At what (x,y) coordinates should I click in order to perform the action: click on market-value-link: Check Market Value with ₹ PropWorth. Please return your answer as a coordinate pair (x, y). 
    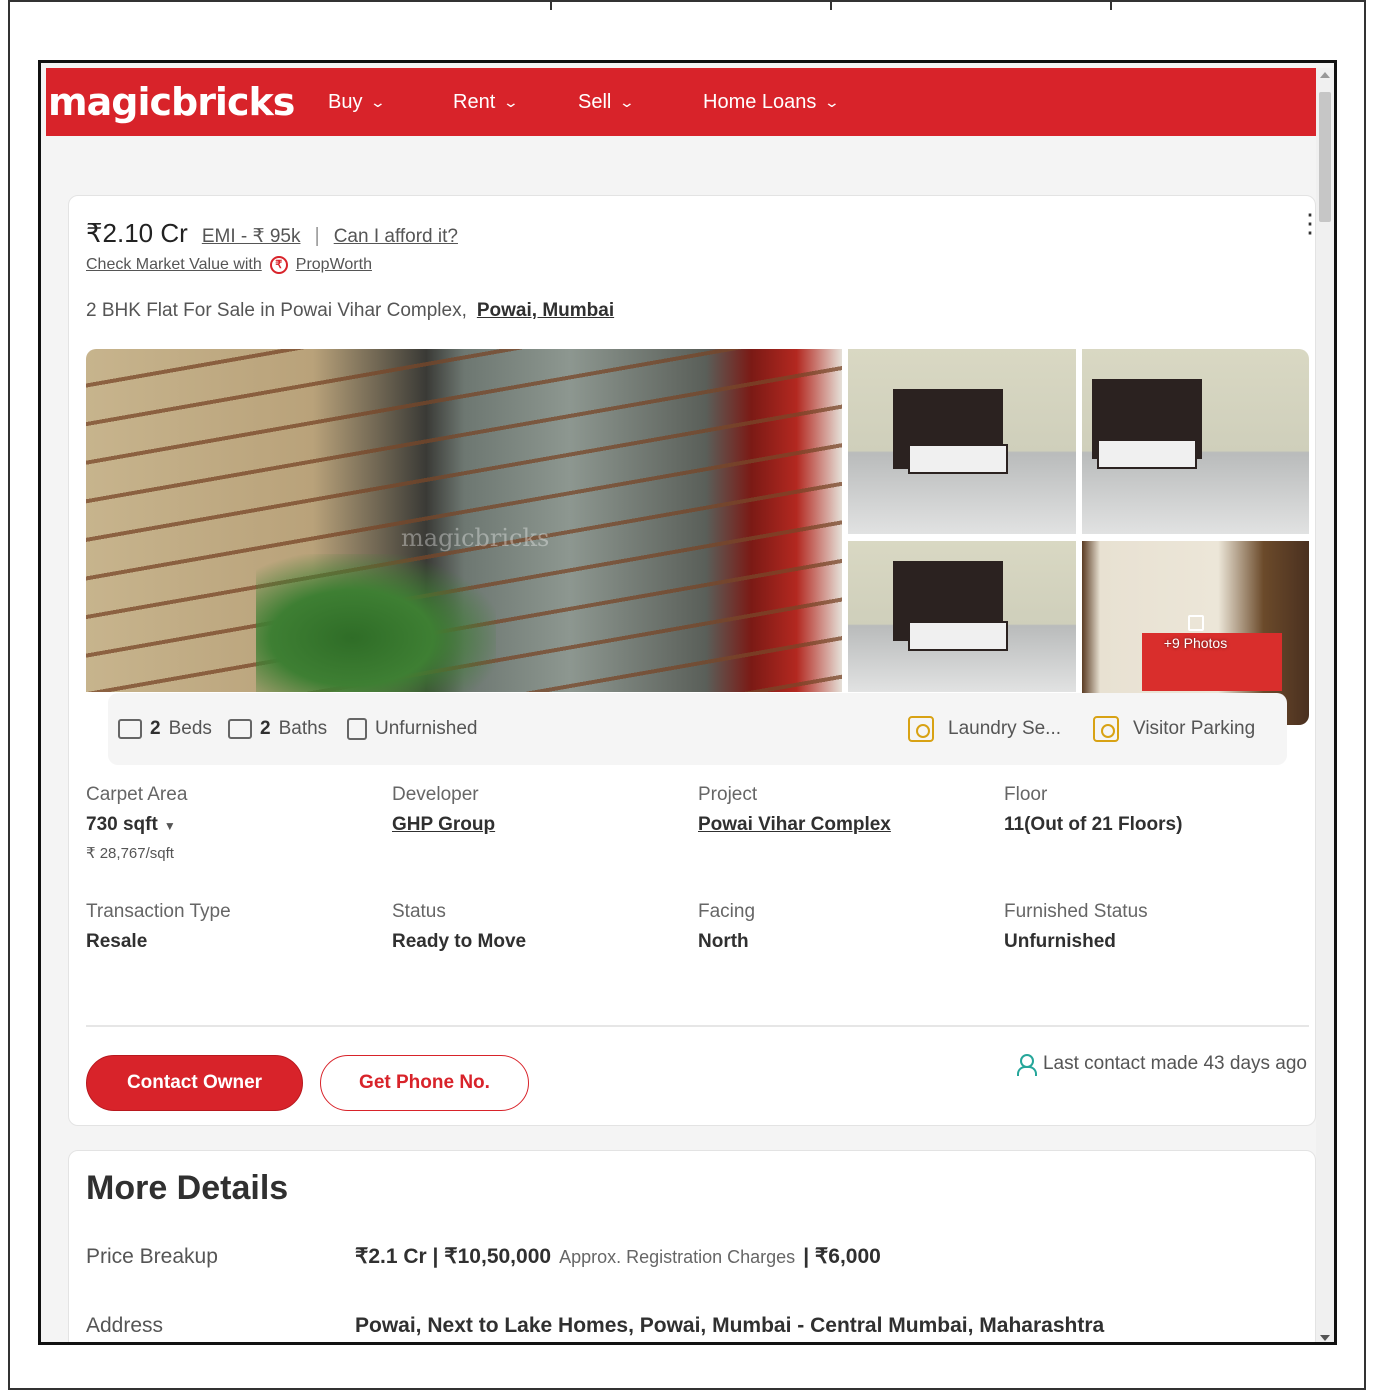
    Looking at the image, I should click on (229, 265).